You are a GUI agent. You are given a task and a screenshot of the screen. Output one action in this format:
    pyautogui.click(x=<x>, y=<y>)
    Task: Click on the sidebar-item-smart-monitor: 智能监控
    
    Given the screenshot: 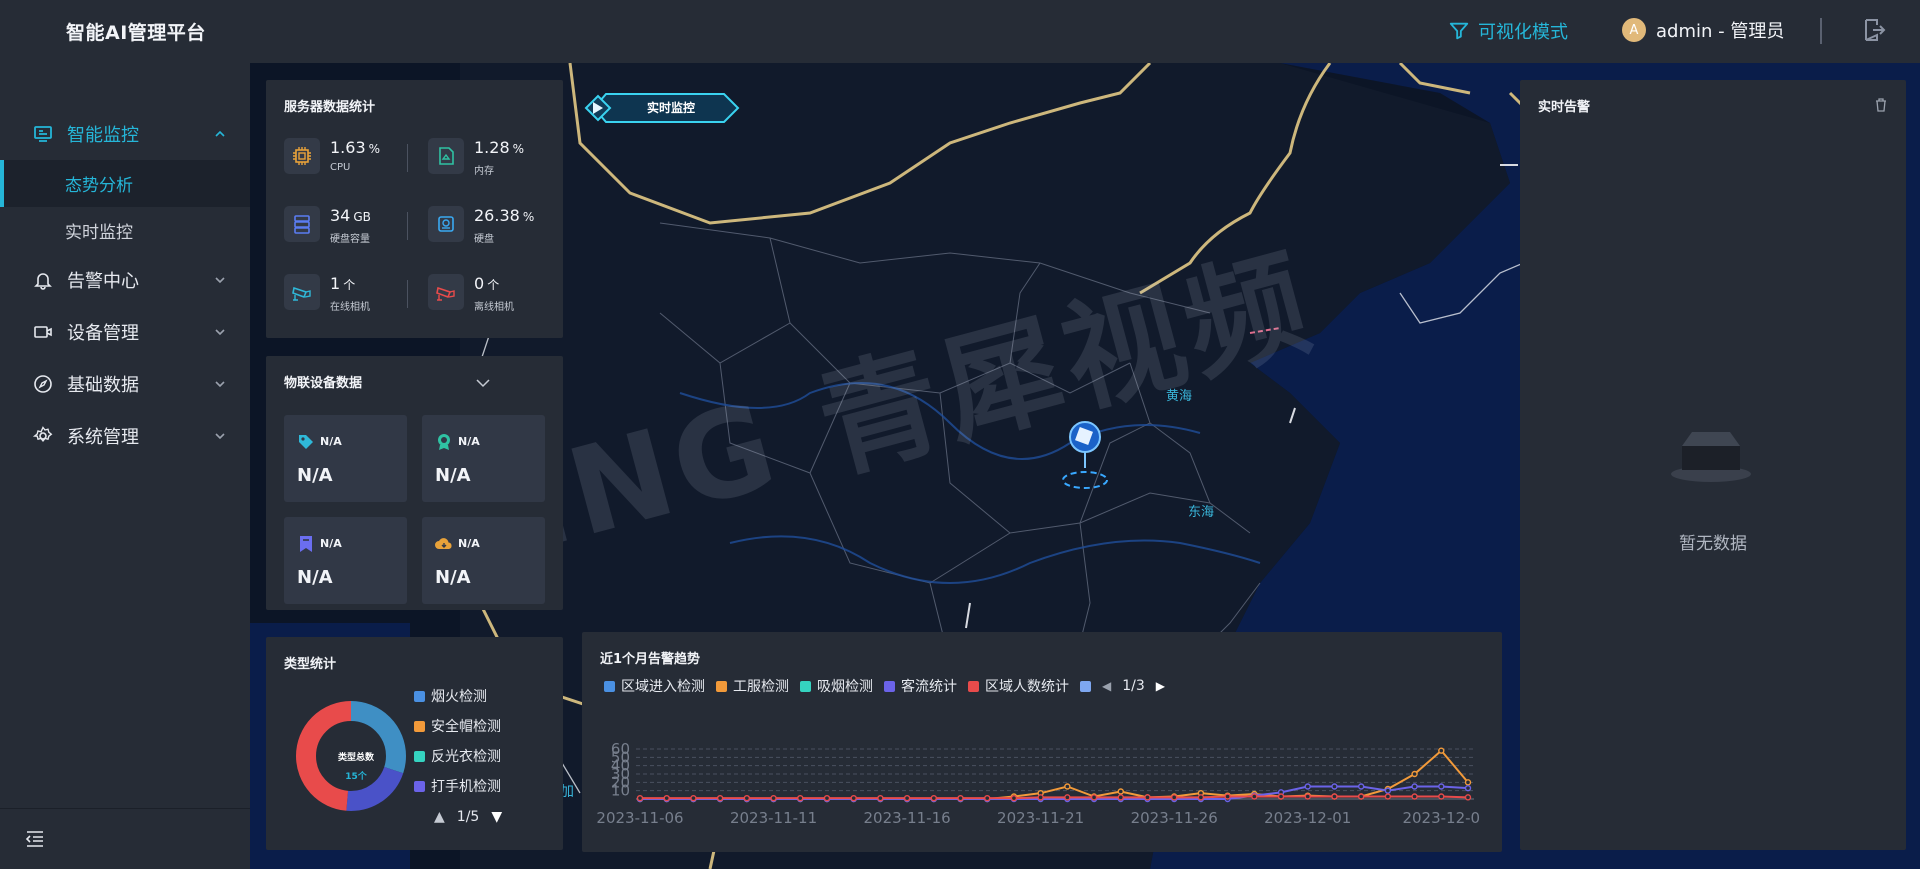 What is the action you would take?
    pyautogui.click(x=125, y=134)
    